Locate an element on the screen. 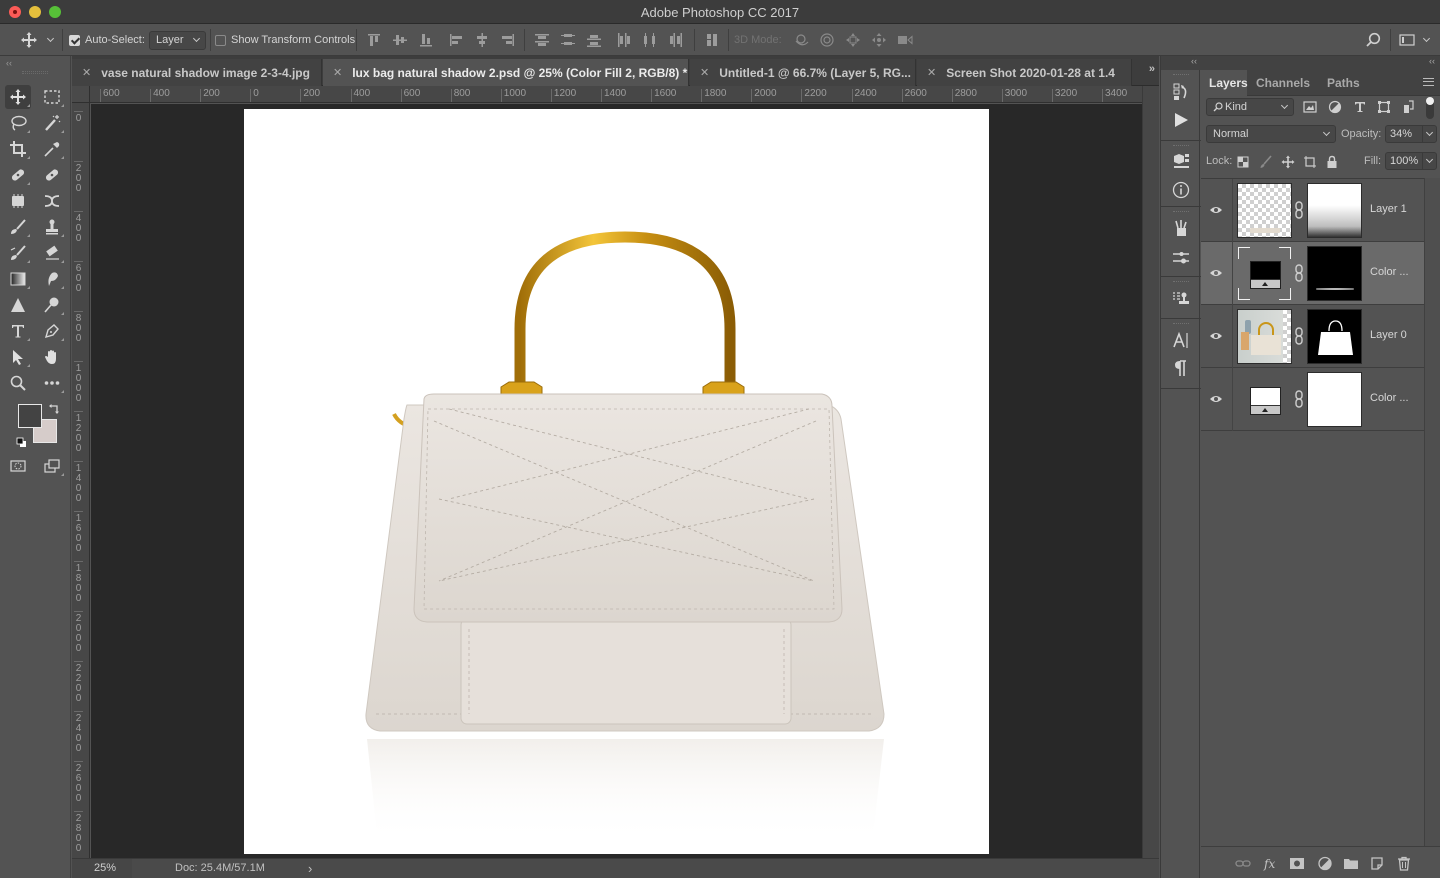 The height and width of the screenshot is (878, 1440). filter-smart-objects-button is located at coordinates (1408, 107).